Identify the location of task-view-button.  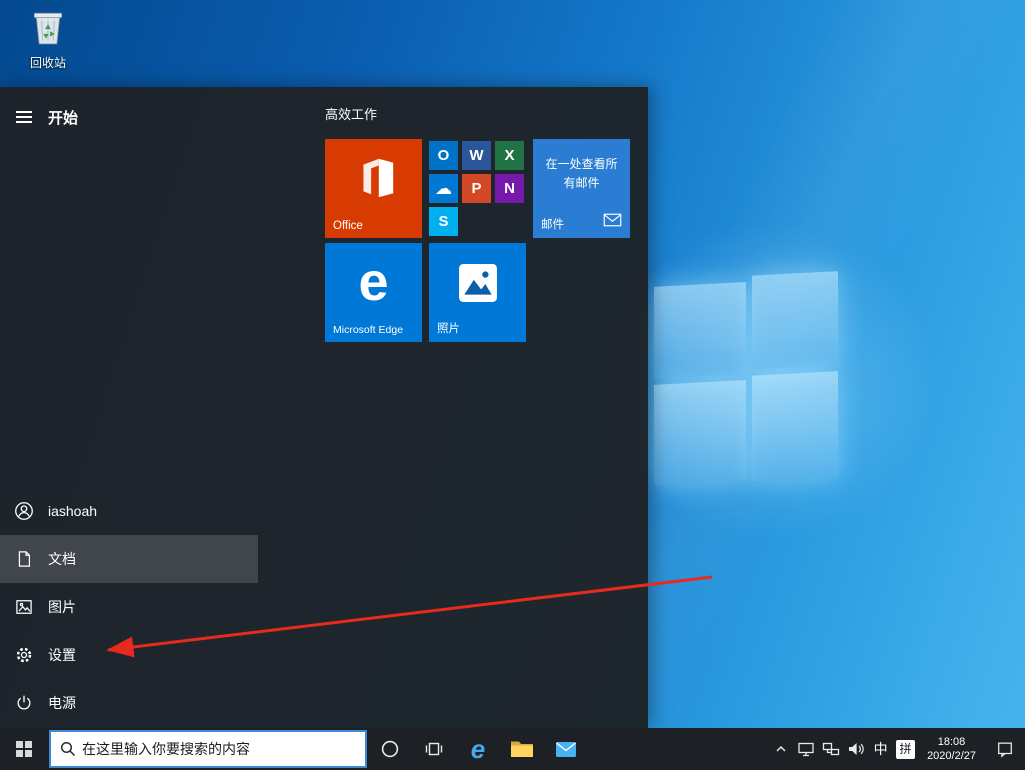
(434, 749).